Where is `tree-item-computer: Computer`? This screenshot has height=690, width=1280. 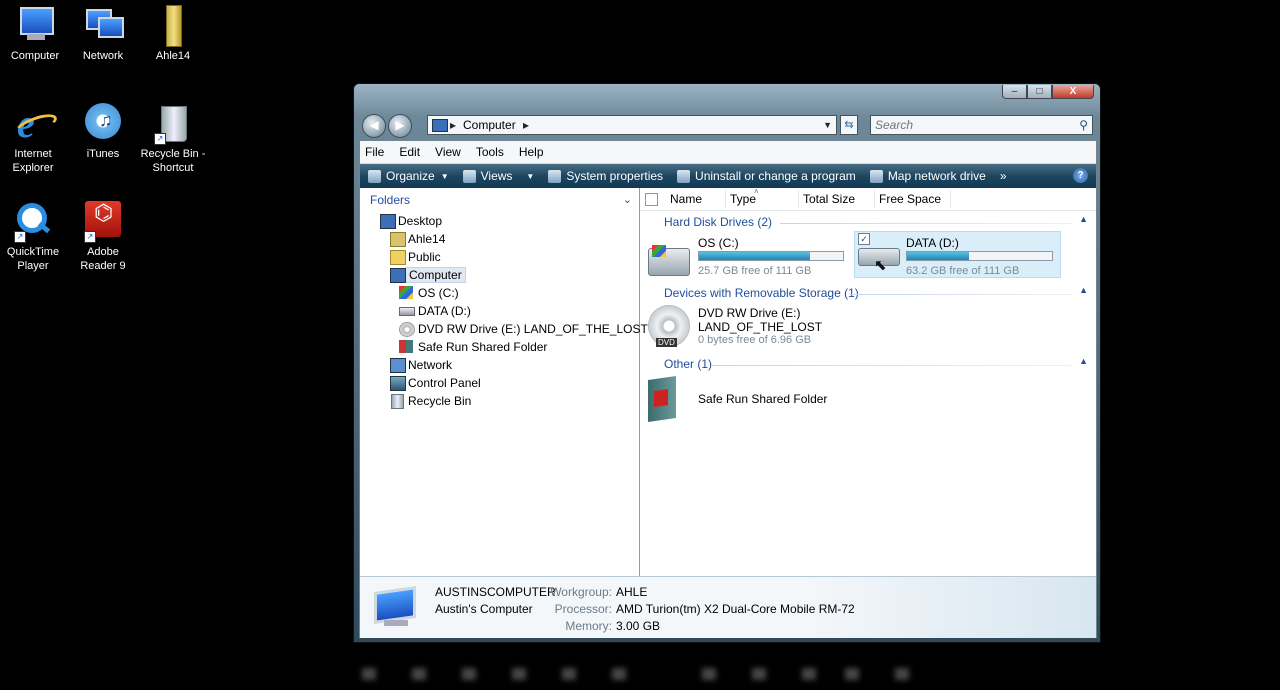 tree-item-computer: Computer is located at coordinates (499, 275).